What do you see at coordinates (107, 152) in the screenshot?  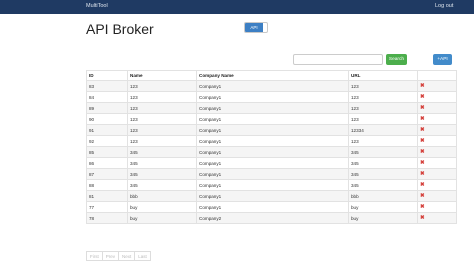 I see `cell-id: 85` at bounding box center [107, 152].